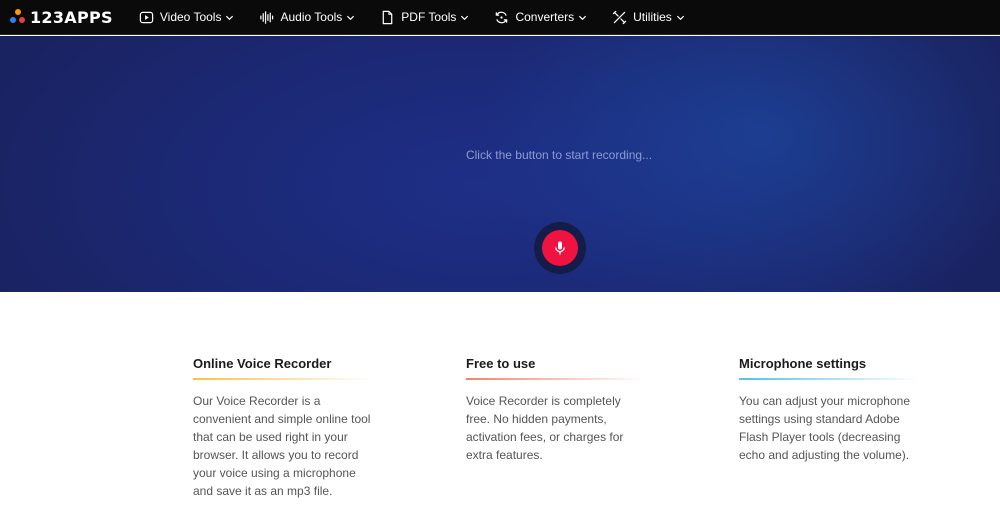 The width and height of the screenshot is (1000, 525). What do you see at coordinates (22, 20) in the screenshot?
I see `logo-dot-red` at bounding box center [22, 20].